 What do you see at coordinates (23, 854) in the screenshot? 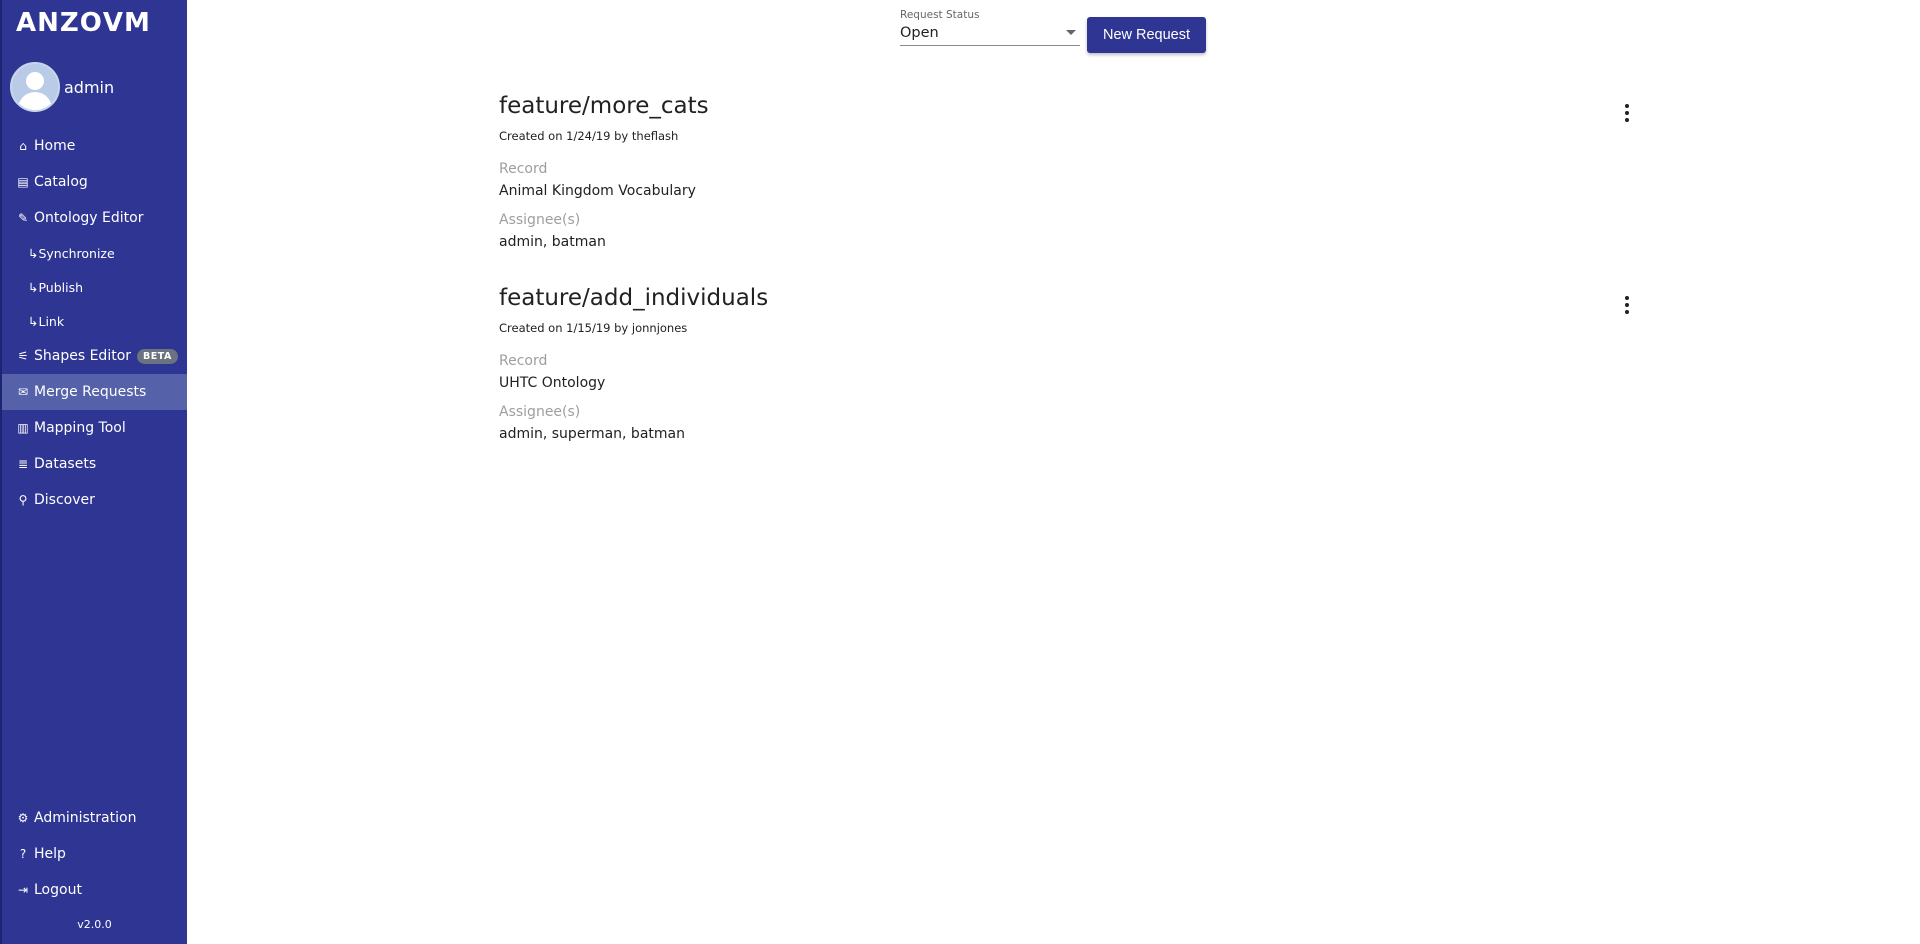
I see `question-icon: ?` at bounding box center [23, 854].